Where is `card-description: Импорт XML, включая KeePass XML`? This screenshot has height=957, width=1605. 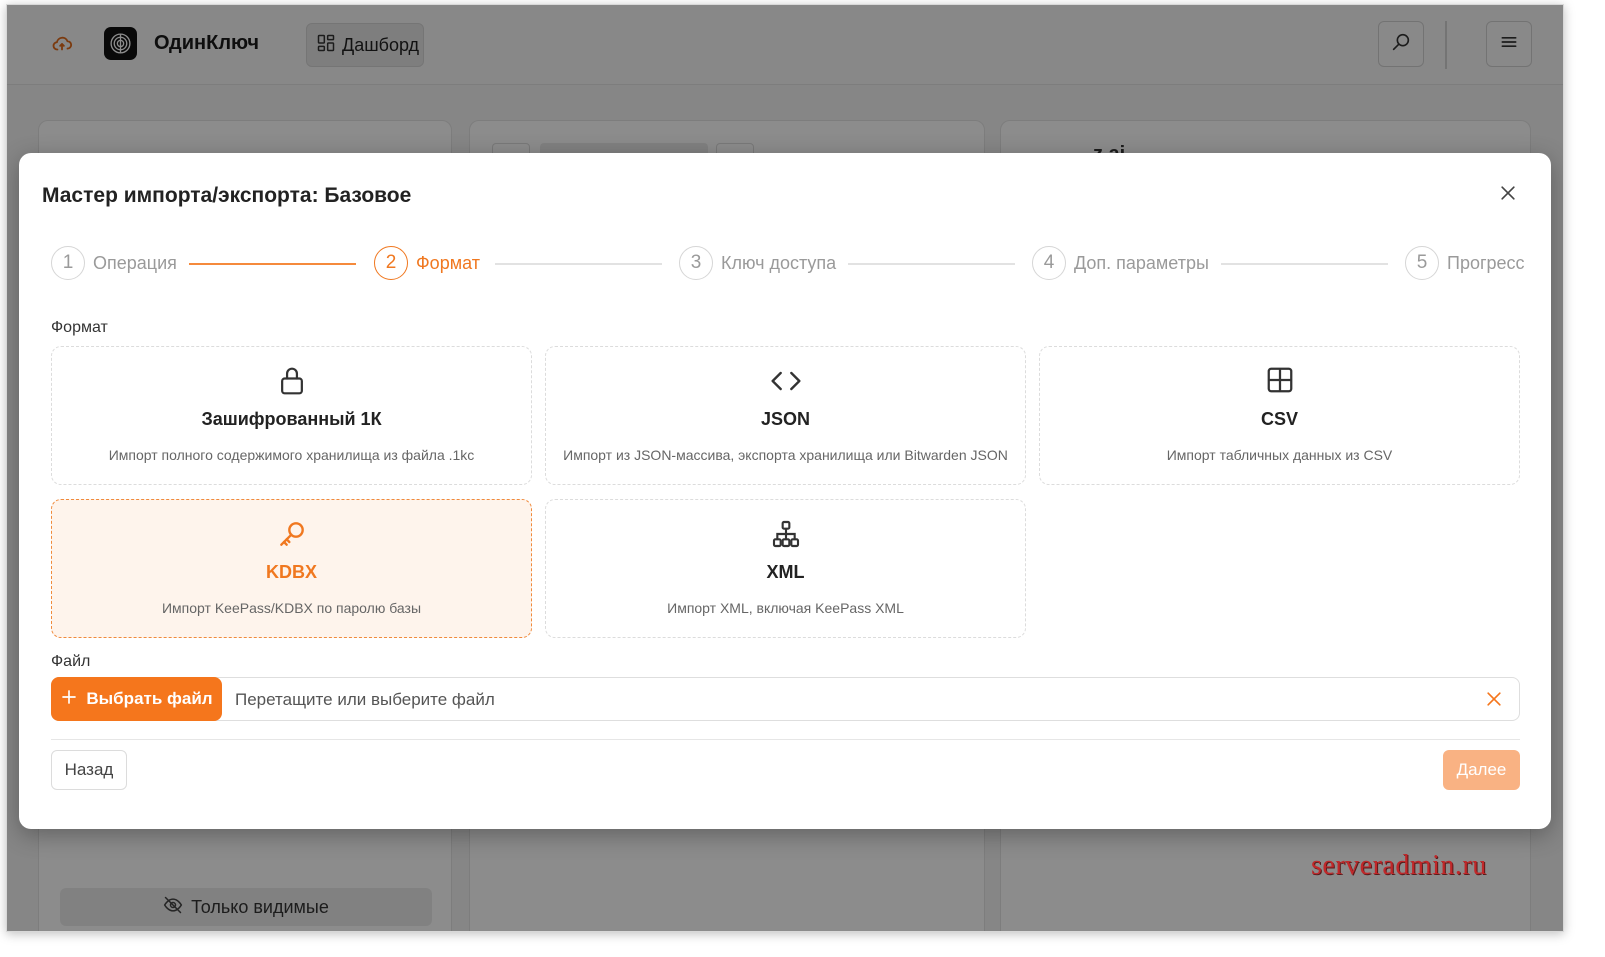
card-description: Импорт XML, включая KeePass XML is located at coordinates (785, 608).